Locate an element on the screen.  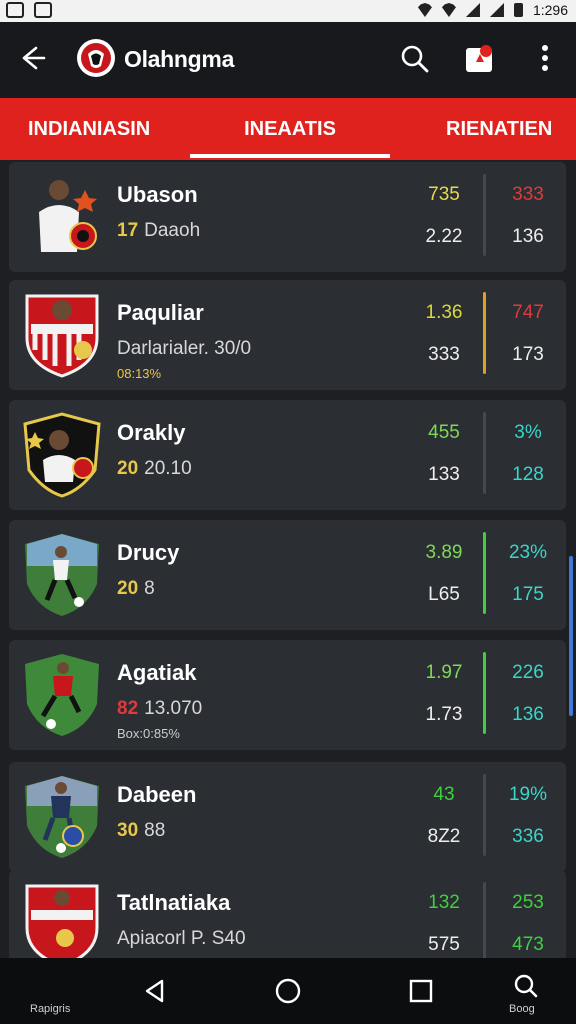
player-number: 30 is located at coordinates (128, 830).